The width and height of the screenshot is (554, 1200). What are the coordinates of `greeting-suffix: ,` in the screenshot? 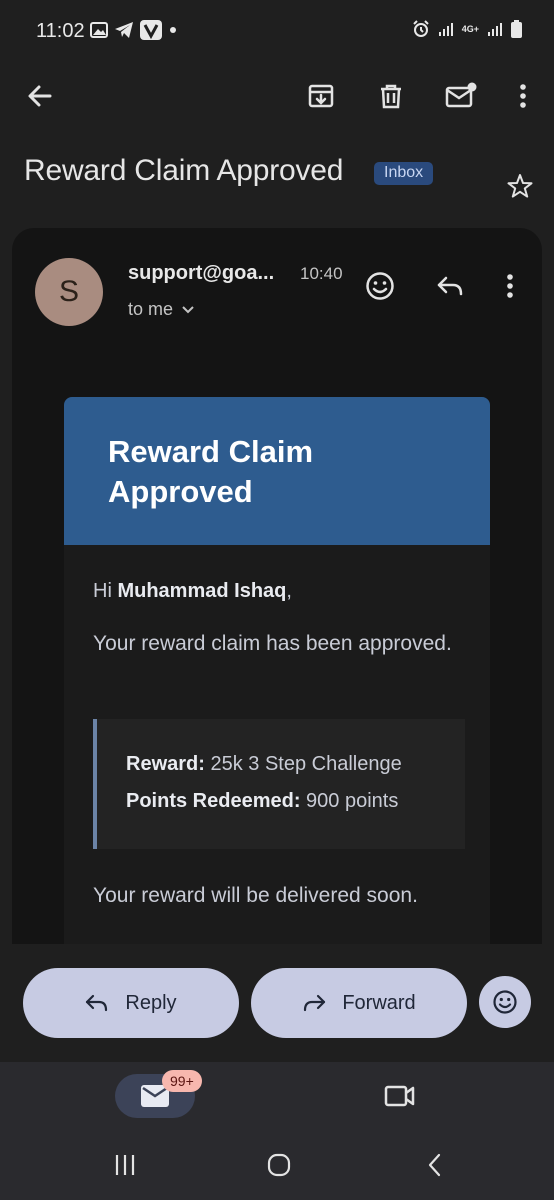 It's located at (289, 591).